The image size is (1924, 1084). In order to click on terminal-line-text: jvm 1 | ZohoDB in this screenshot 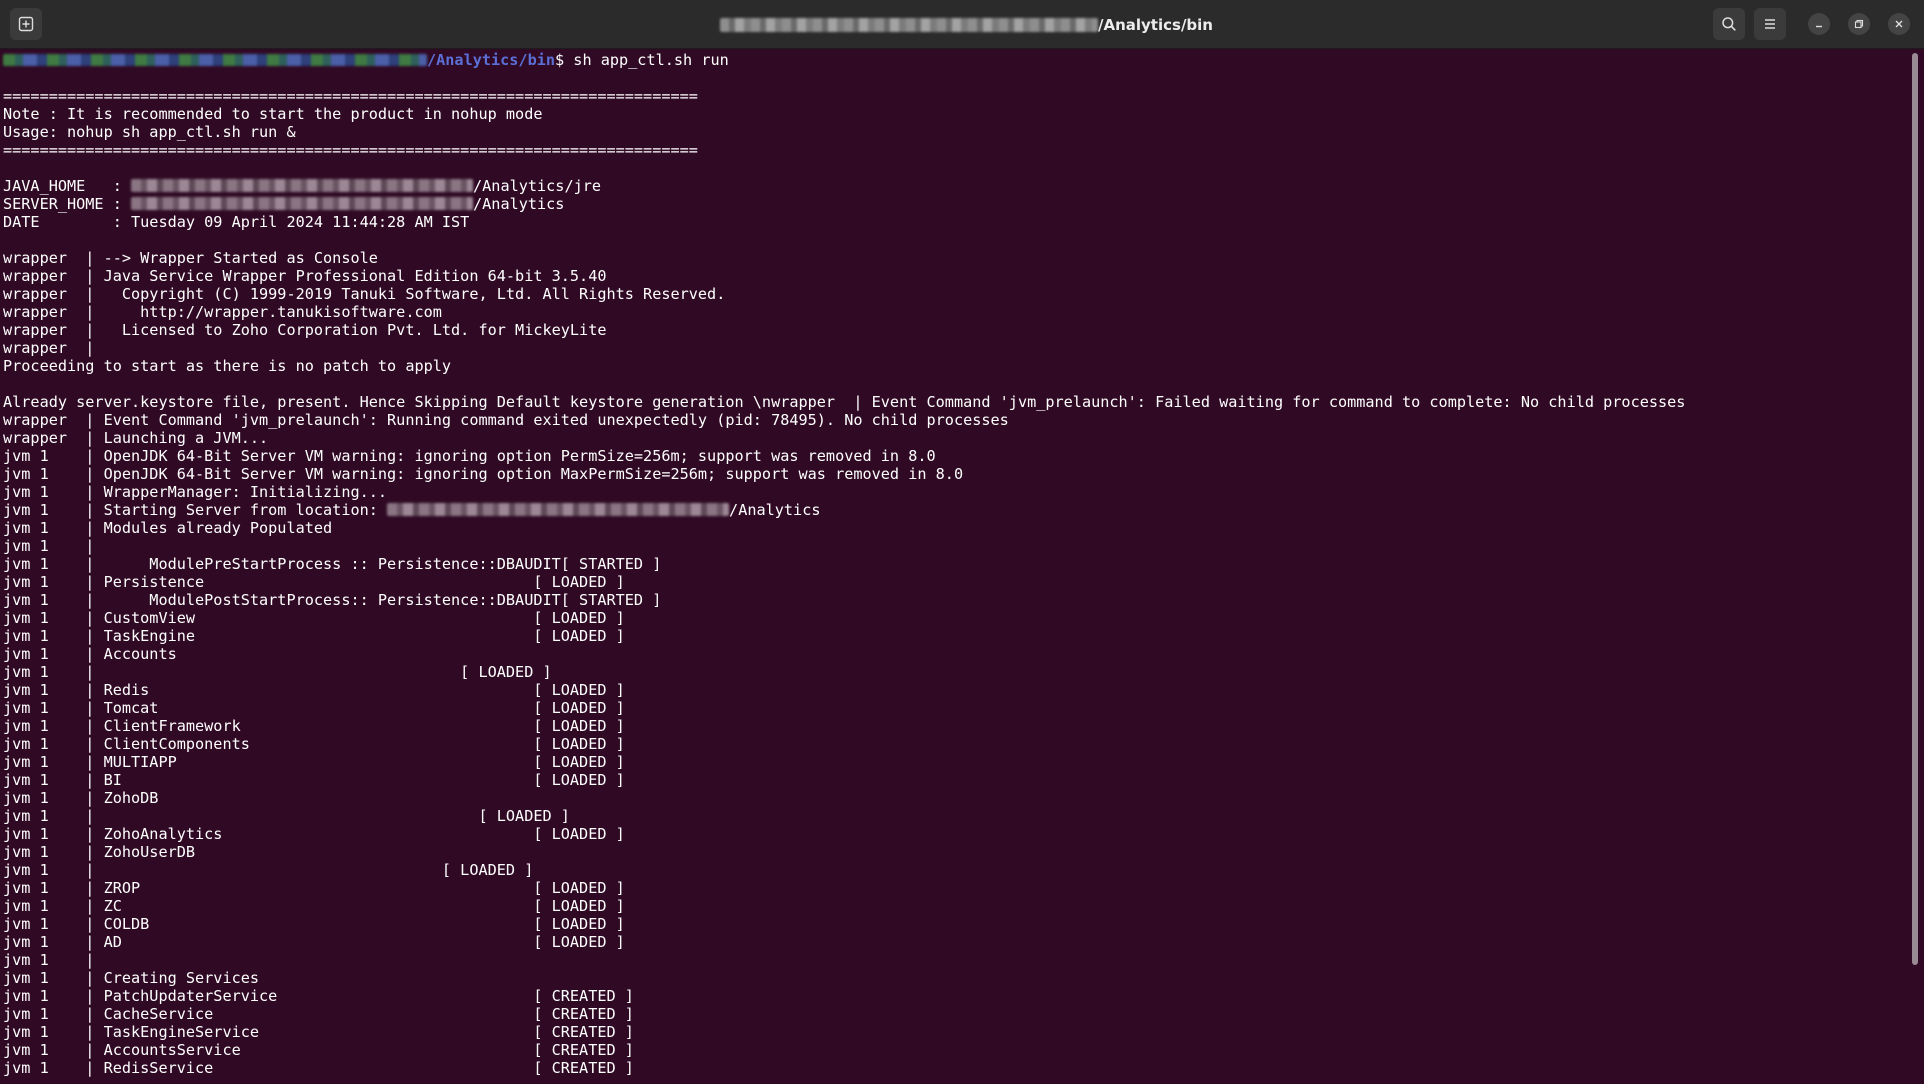, I will do `click(81, 798)`.